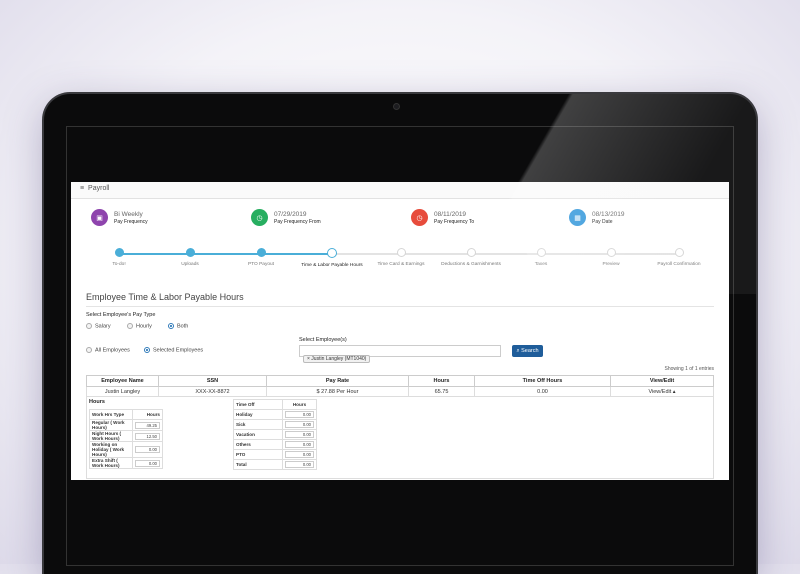  I want to click on search-button: ⌕ Search, so click(527, 351).